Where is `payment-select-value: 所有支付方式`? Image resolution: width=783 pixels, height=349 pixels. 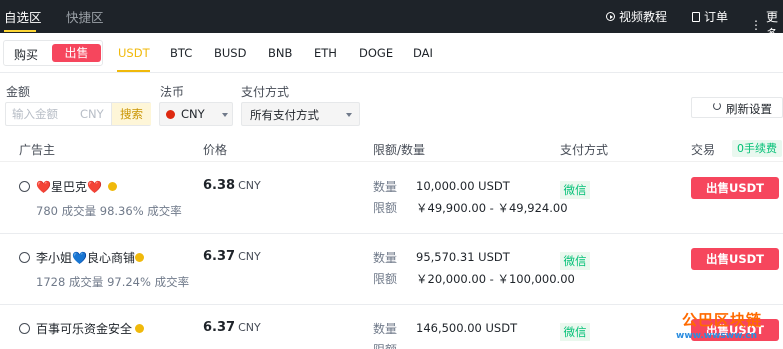
payment-select-value: 所有支付方式 is located at coordinates (284, 115).